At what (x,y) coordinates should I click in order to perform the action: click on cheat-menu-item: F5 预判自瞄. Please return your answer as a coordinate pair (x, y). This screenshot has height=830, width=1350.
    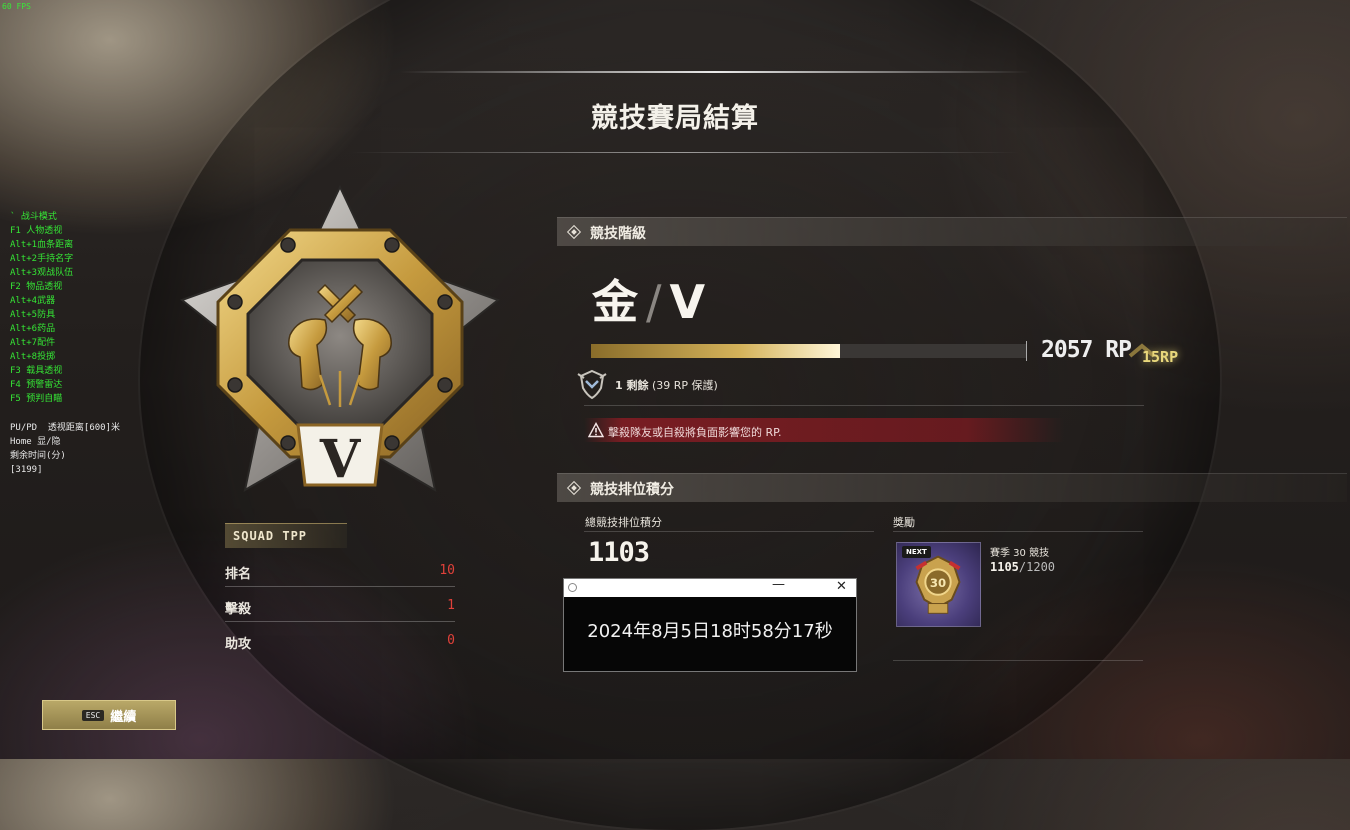
    Looking at the image, I should click on (36, 399).